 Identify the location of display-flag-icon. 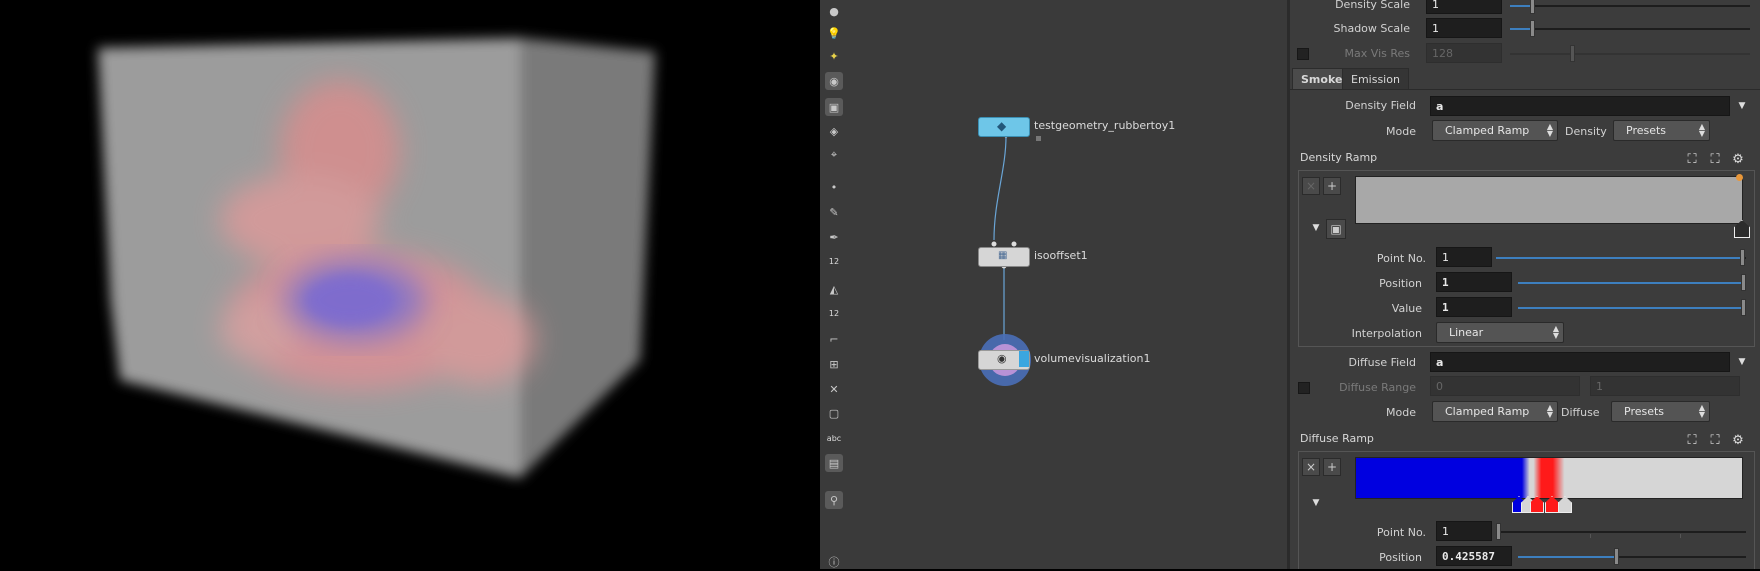
(1024, 359).